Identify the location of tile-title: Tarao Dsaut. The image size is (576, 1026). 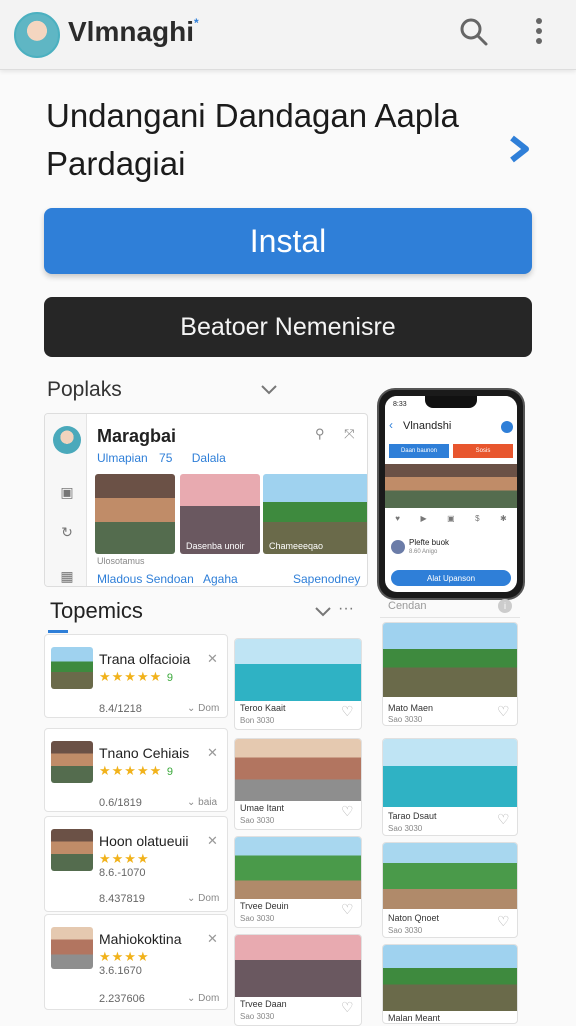
(412, 816).